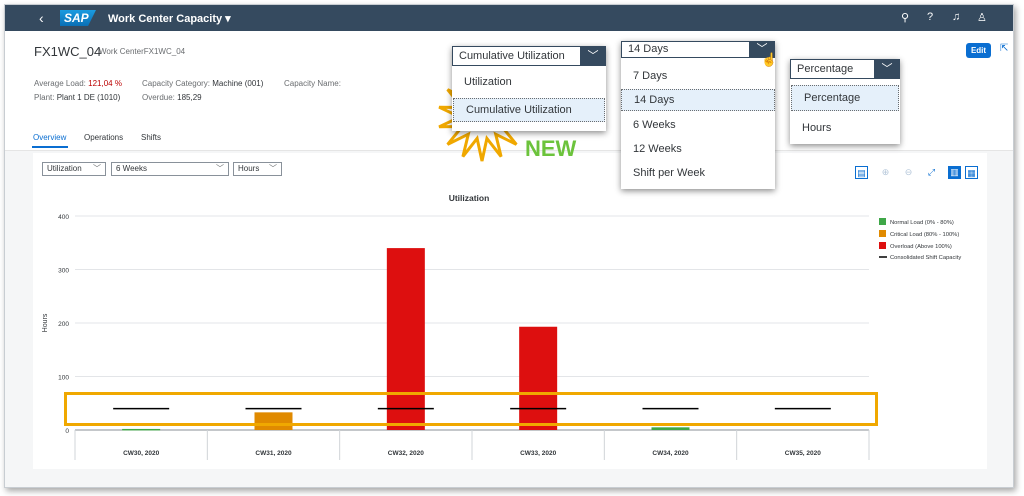  I want to click on unit-option-hours: Hours, so click(845, 128).